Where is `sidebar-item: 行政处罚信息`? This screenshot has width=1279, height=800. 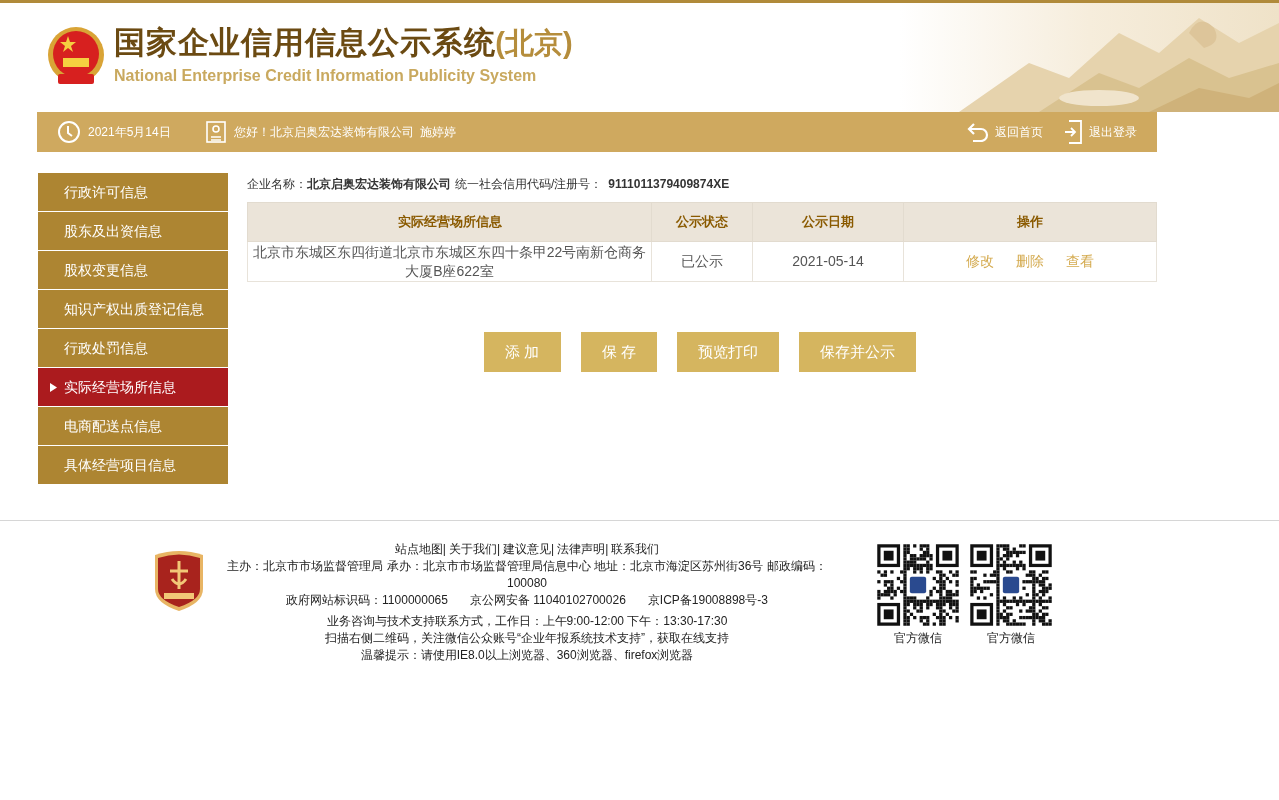
sidebar-item: 行政处罚信息 is located at coordinates (133, 348).